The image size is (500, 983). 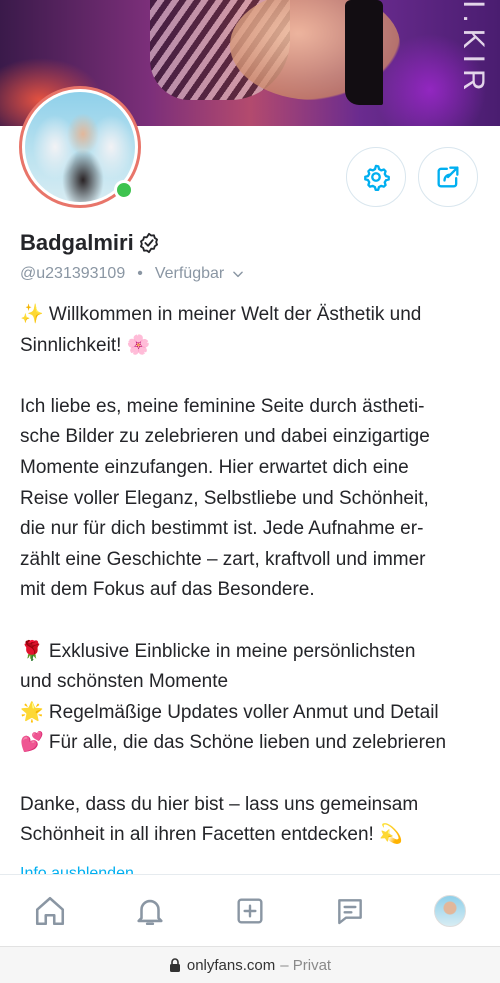 I want to click on url-domain: onlyfans.com, so click(x=231, y=965).